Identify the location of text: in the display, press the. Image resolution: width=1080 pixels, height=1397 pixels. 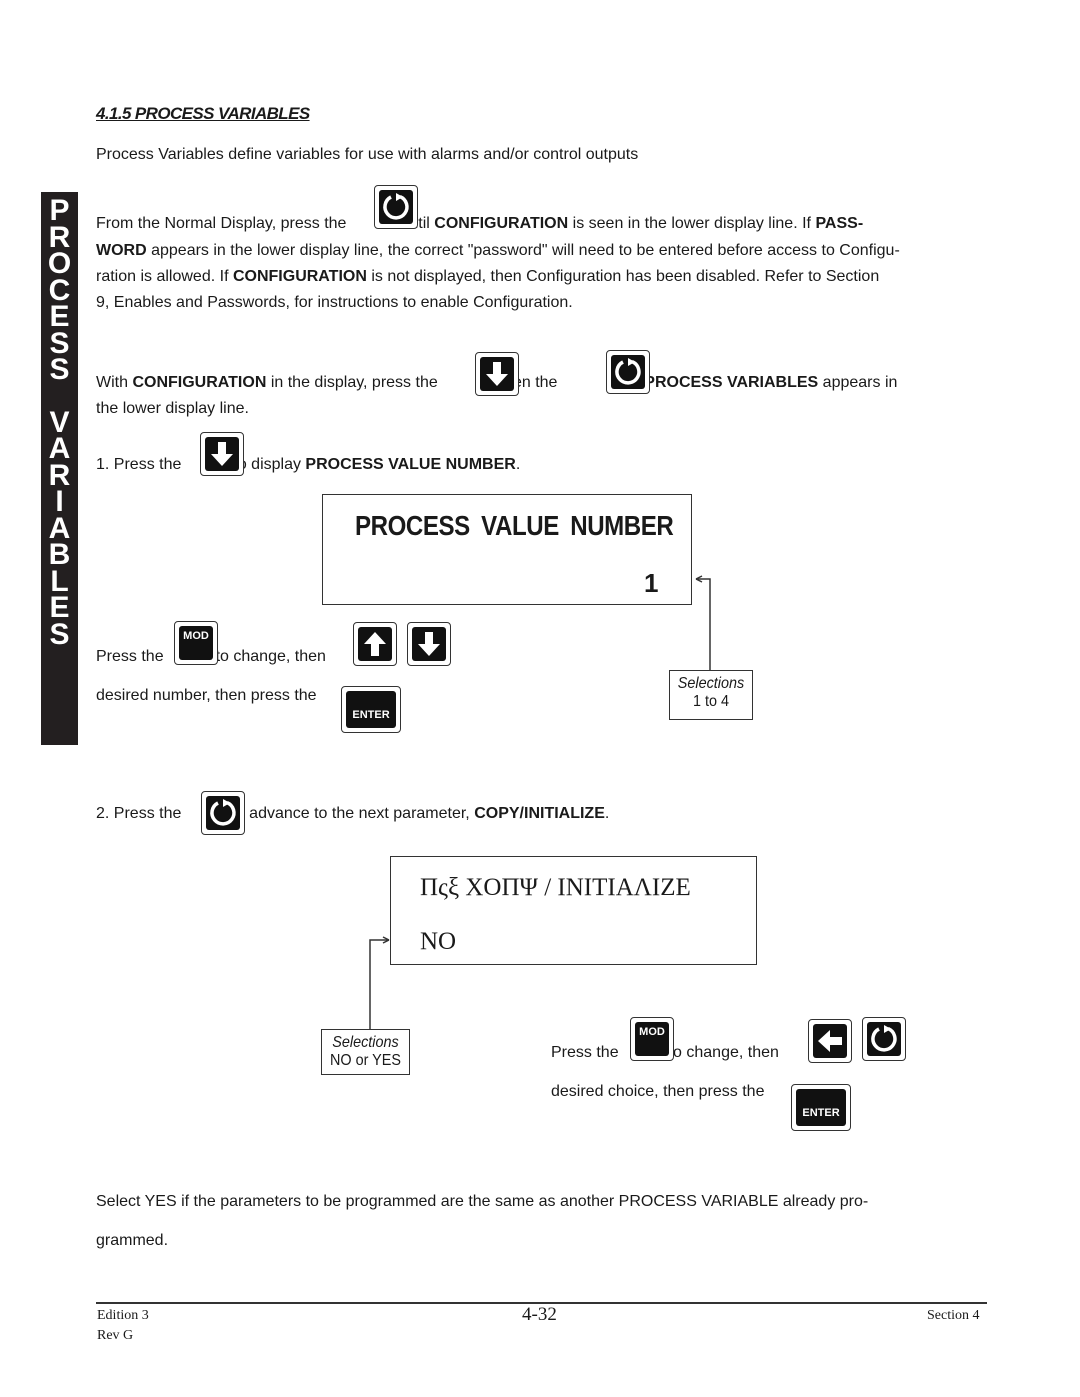
(354, 382).